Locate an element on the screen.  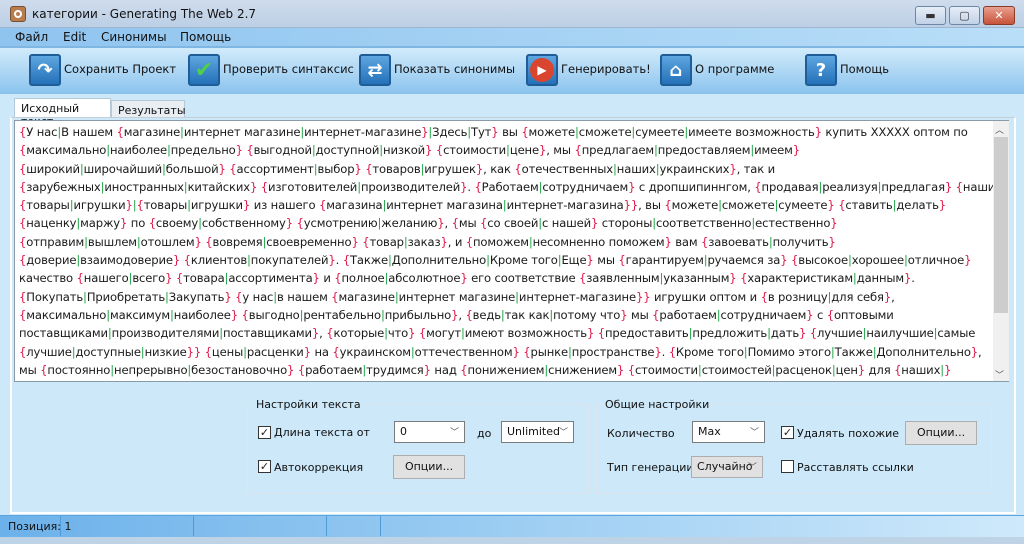
to-label: до is located at coordinates (484, 433).